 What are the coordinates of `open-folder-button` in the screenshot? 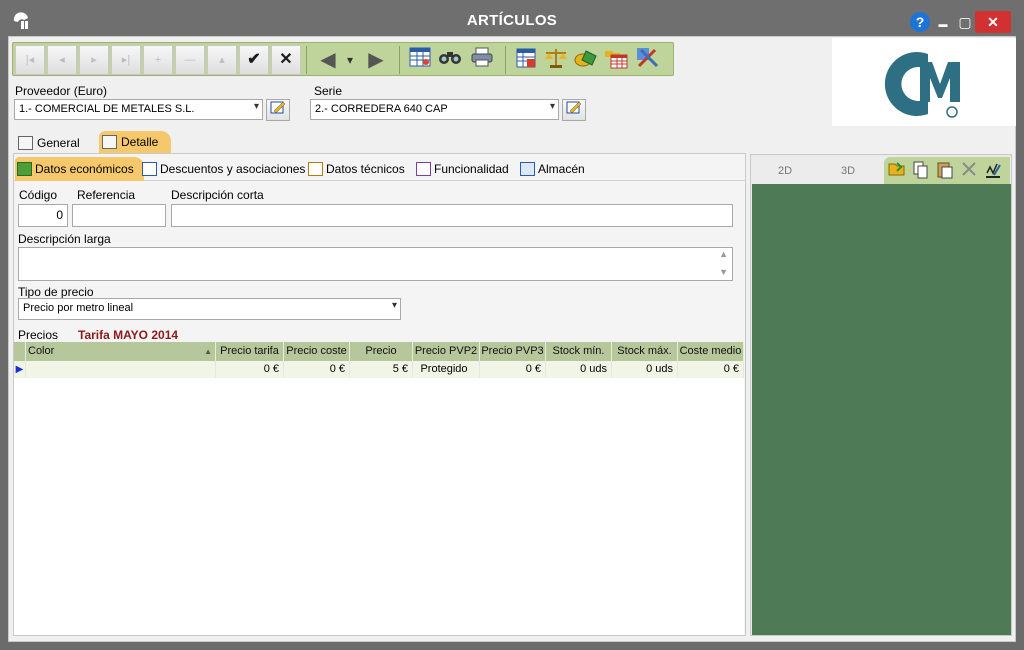 It's located at (897, 171).